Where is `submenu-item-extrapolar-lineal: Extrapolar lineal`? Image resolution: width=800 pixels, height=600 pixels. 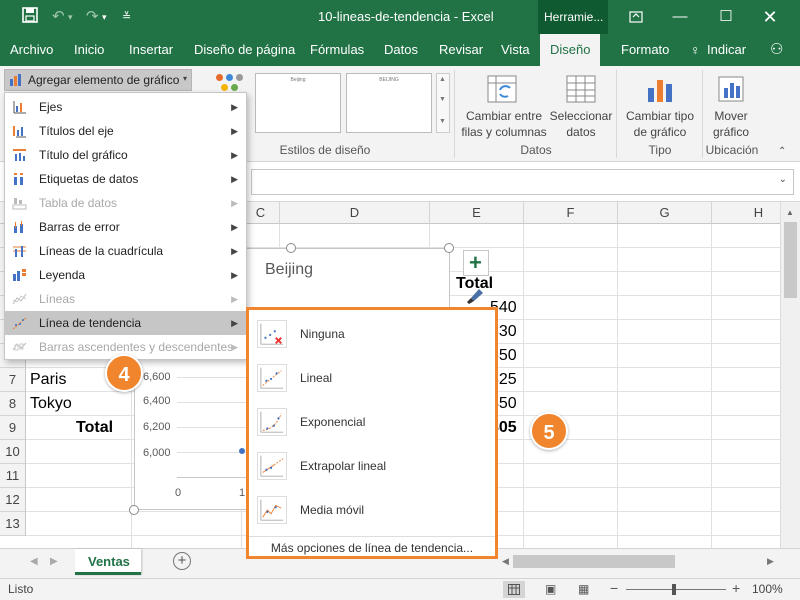
submenu-item-extrapolar-lineal: Extrapolar lineal is located at coordinates (372, 466).